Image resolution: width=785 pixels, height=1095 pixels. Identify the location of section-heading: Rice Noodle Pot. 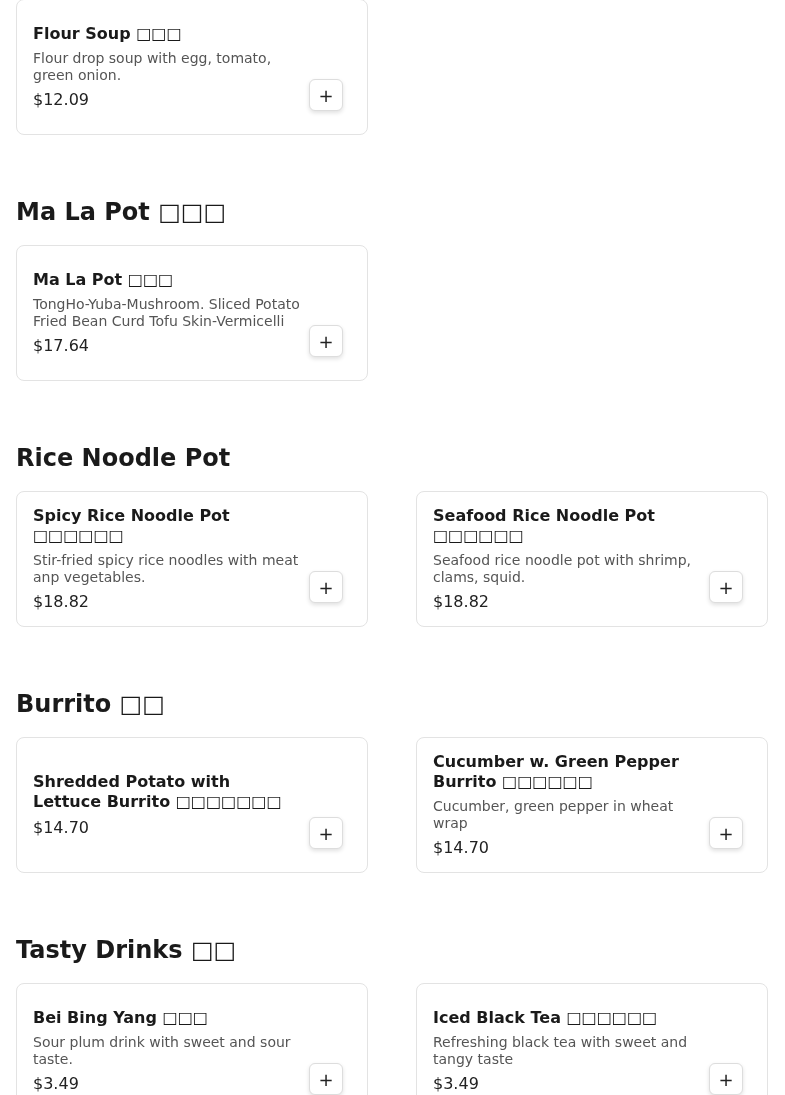
(124, 458).